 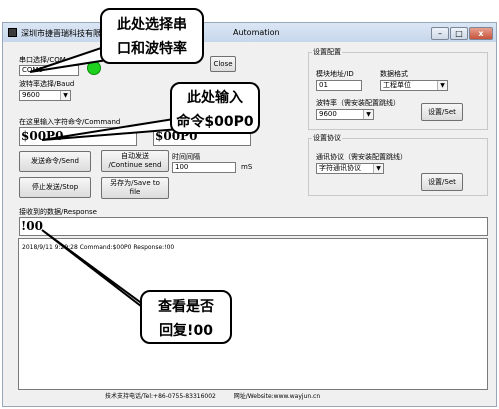 I want to click on config-set-button: 设置/Set, so click(x=442, y=112).